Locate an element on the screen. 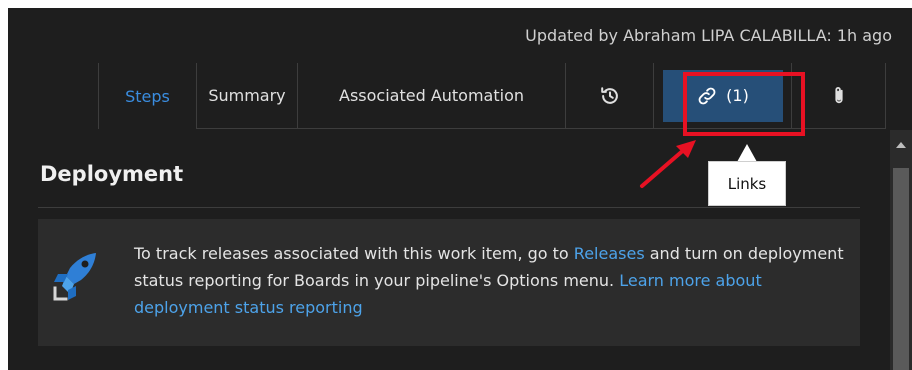 The height and width of the screenshot is (370, 912). paperclip-icon is located at coordinates (838, 94).